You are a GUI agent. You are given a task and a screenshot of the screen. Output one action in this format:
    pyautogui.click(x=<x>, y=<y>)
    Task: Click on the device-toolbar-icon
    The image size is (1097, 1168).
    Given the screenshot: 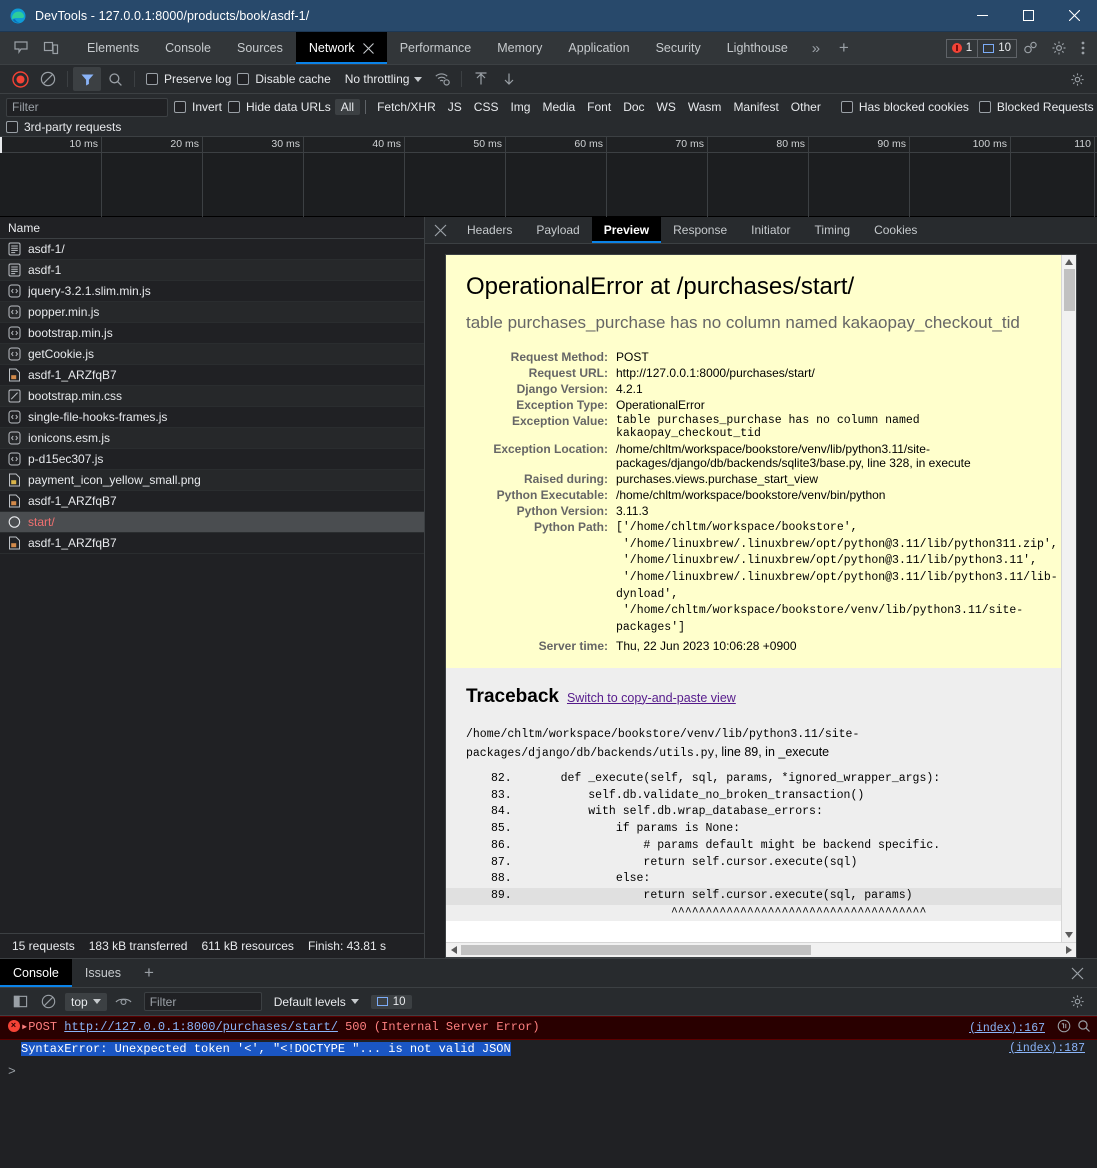 What is the action you would take?
    pyautogui.click(x=51, y=48)
    